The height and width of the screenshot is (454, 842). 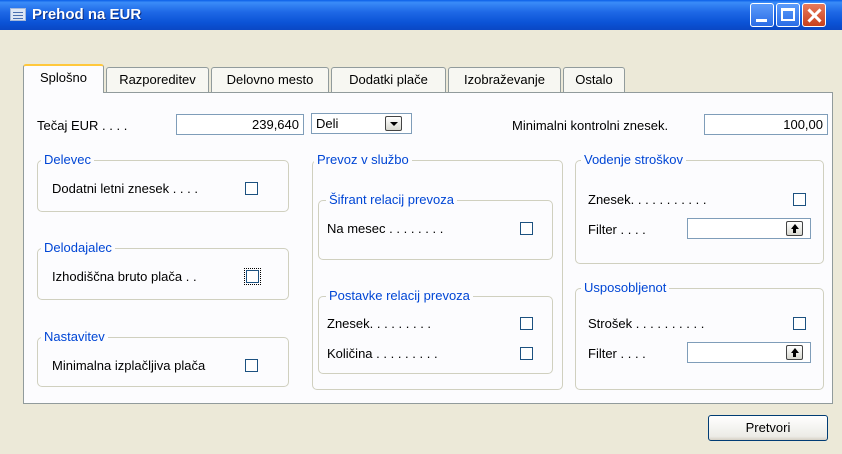 What do you see at coordinates (799, 199) in the screenshot?
I see `vodenje-znesek-checkbox` at bounding box center [799, 199].